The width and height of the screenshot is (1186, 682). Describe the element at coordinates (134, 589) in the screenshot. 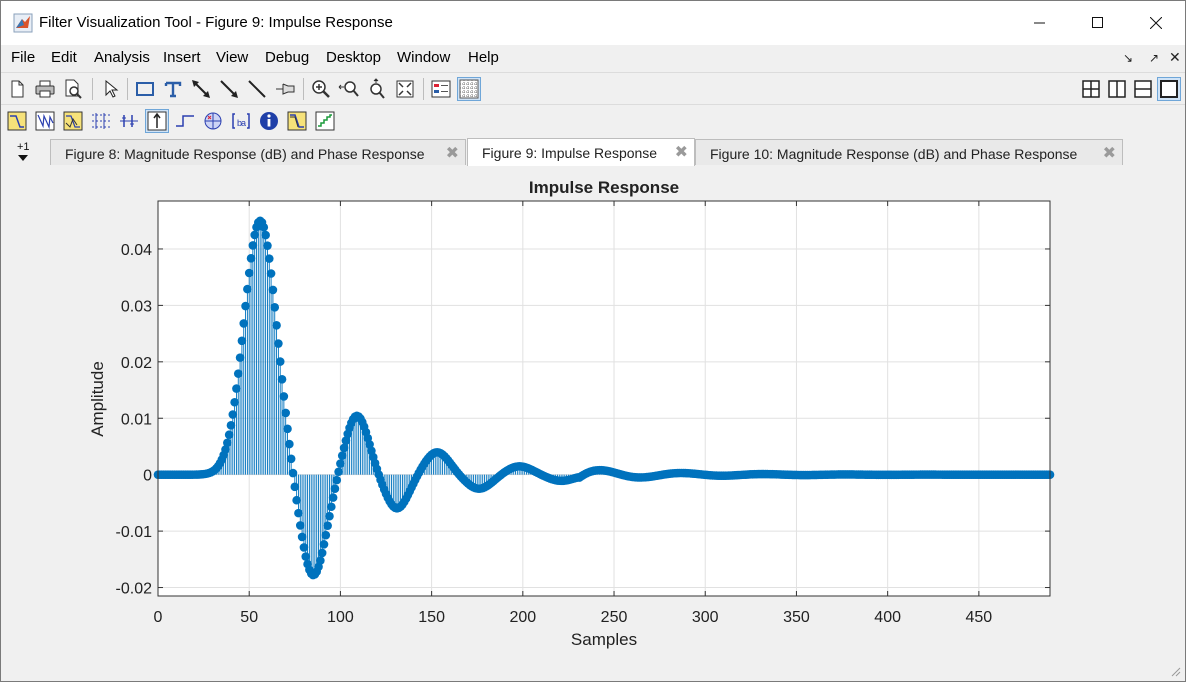

I see `y-tick-label: -0.02` at that location.